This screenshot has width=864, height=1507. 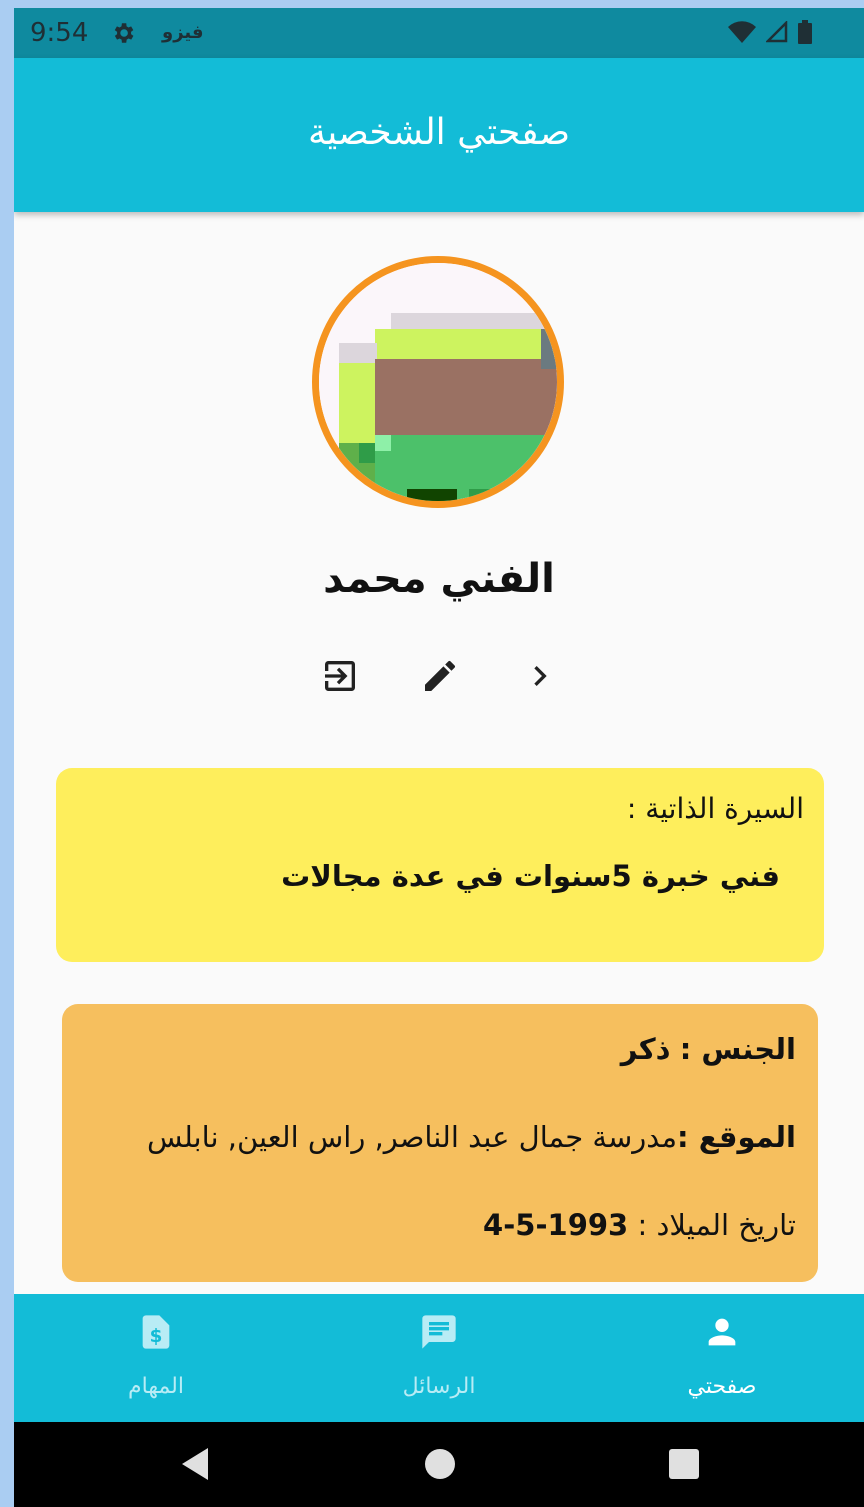 What do you see at coordinates (716, 1225) in the screenshot?
I see `birth-label: تاريخ الميلاد :` at bounding box center [716, 1225].